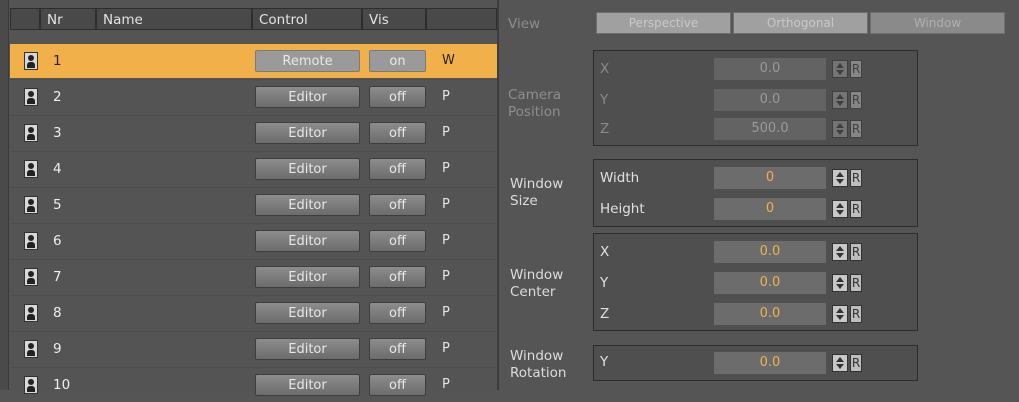 The width and height of the screenshot is (1019, 402). What do you see at coordinates (57, 349) in the screenshot?
I see `row-nr: 9` at bounding box center [57, 349].